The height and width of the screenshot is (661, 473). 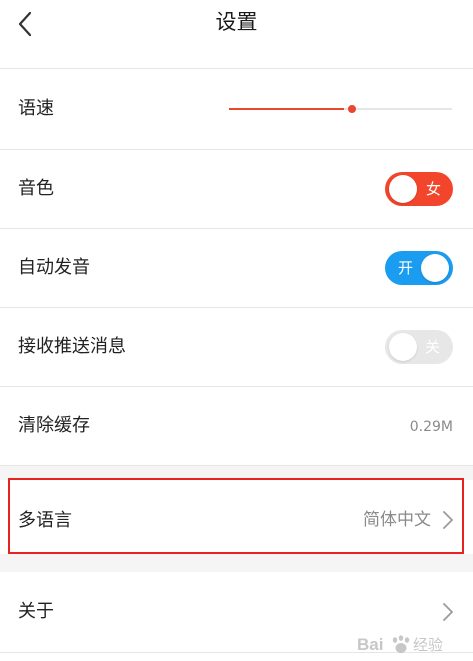 What do you see at coordinates (419, 189) in the screenshot?
I see `voice-toggle: 女` at bounding box center [419, 189].